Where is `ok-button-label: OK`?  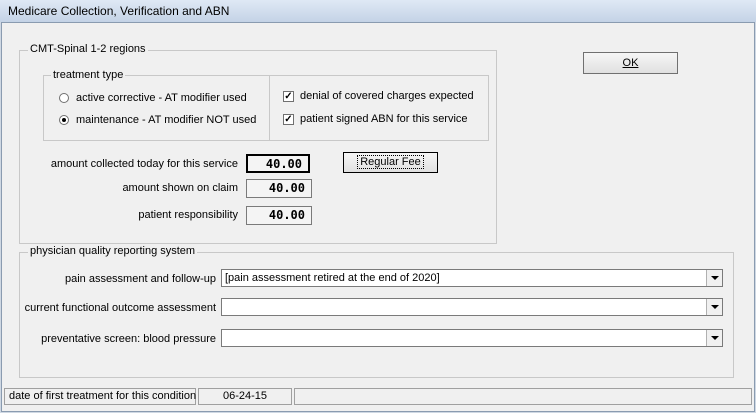 ok-button-label: OK is located at coordinates (630, 63).